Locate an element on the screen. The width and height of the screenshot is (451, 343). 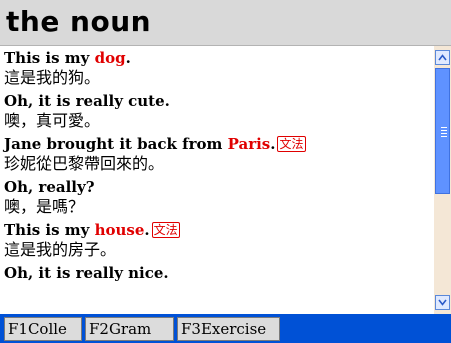
sentence-english: Oh, it is really nice. is located at coordinates (86, 273).